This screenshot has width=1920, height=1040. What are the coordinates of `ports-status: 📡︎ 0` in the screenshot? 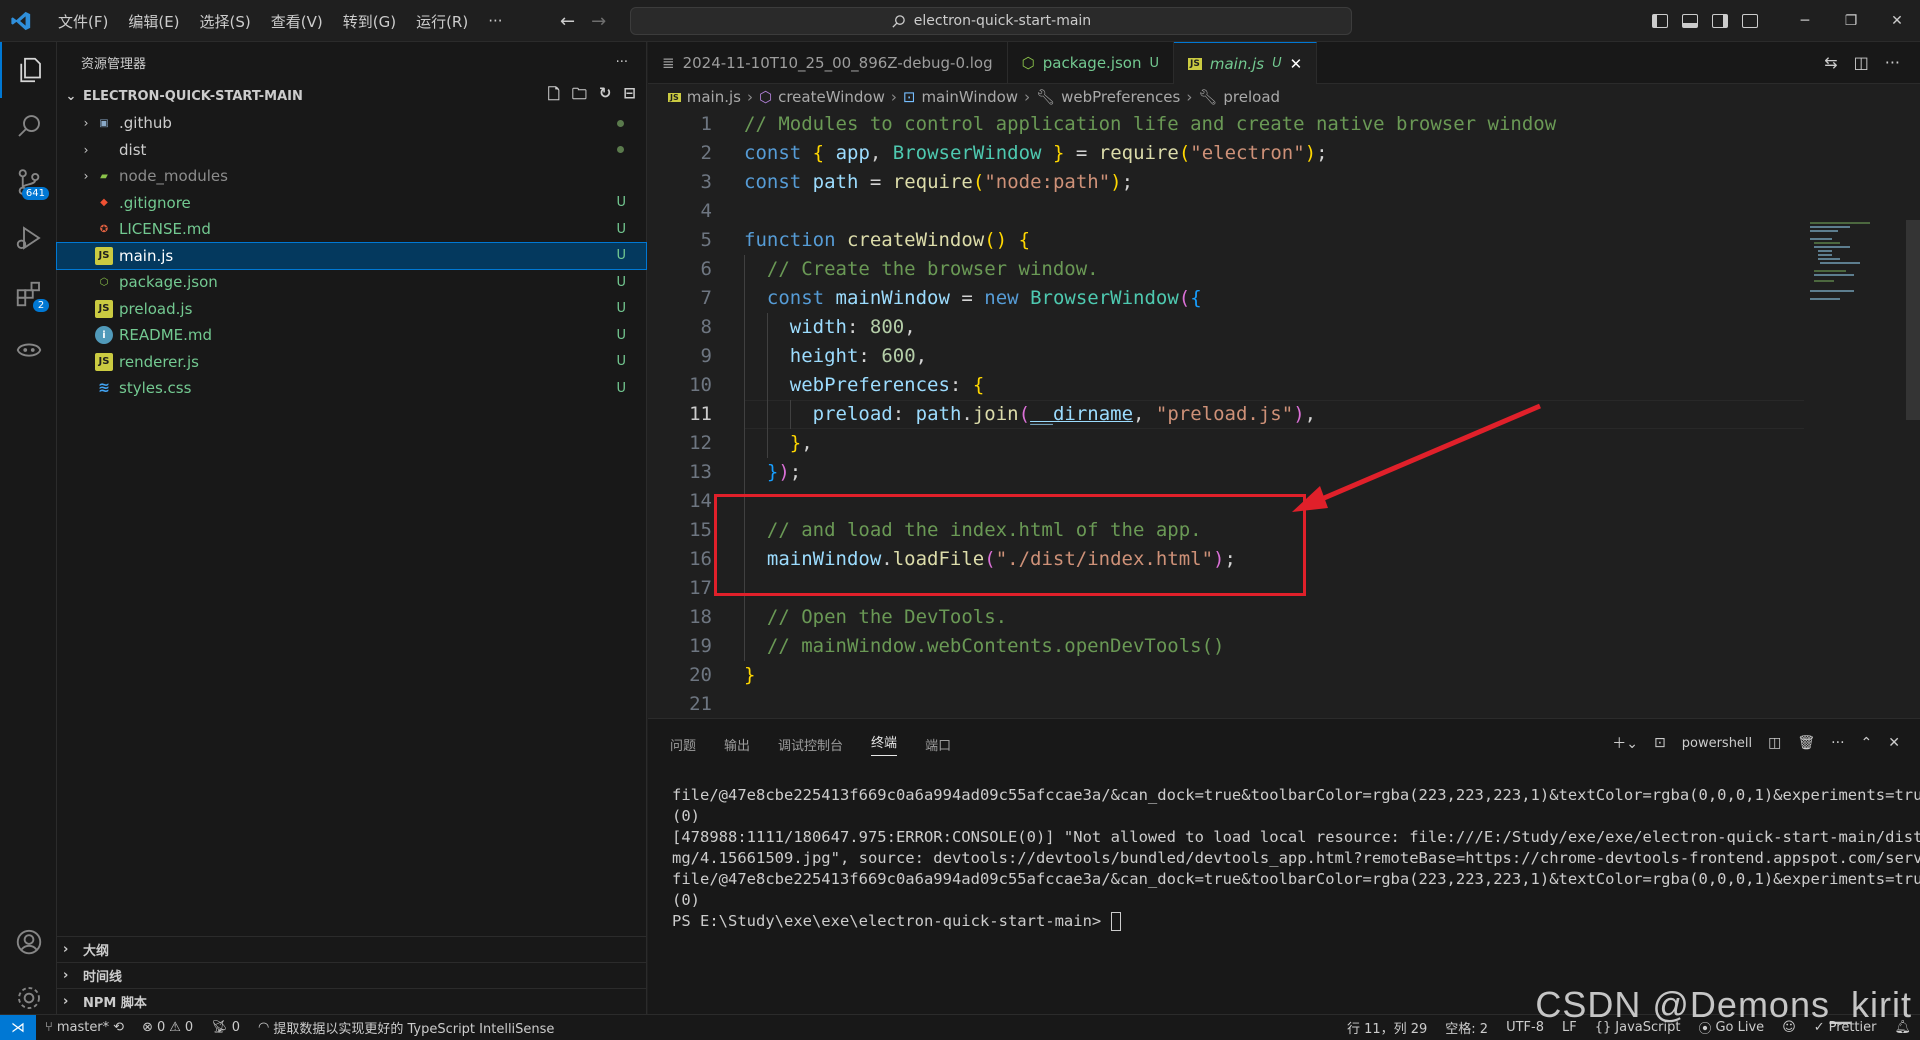 It's located at (225, 1027).